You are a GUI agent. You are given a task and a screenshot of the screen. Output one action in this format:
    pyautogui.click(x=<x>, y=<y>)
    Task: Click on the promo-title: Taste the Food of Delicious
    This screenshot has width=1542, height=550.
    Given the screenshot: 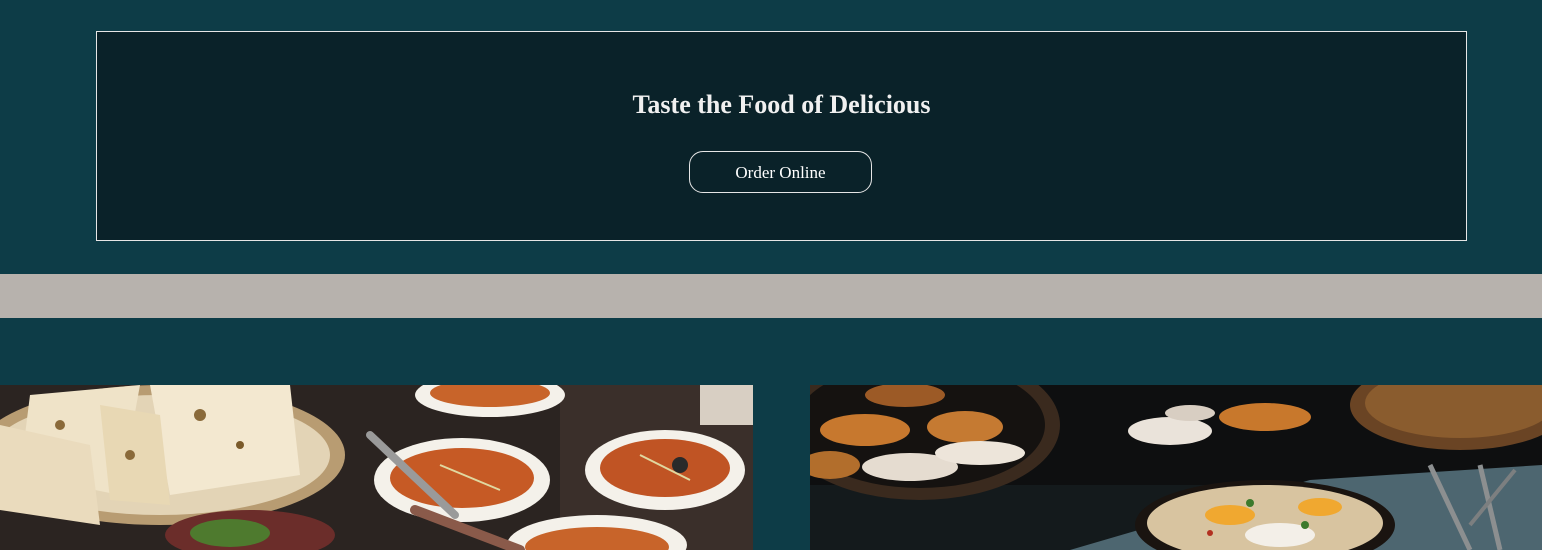 What is the action you would take?
    pyautogui.click(x=781, y=104)
    